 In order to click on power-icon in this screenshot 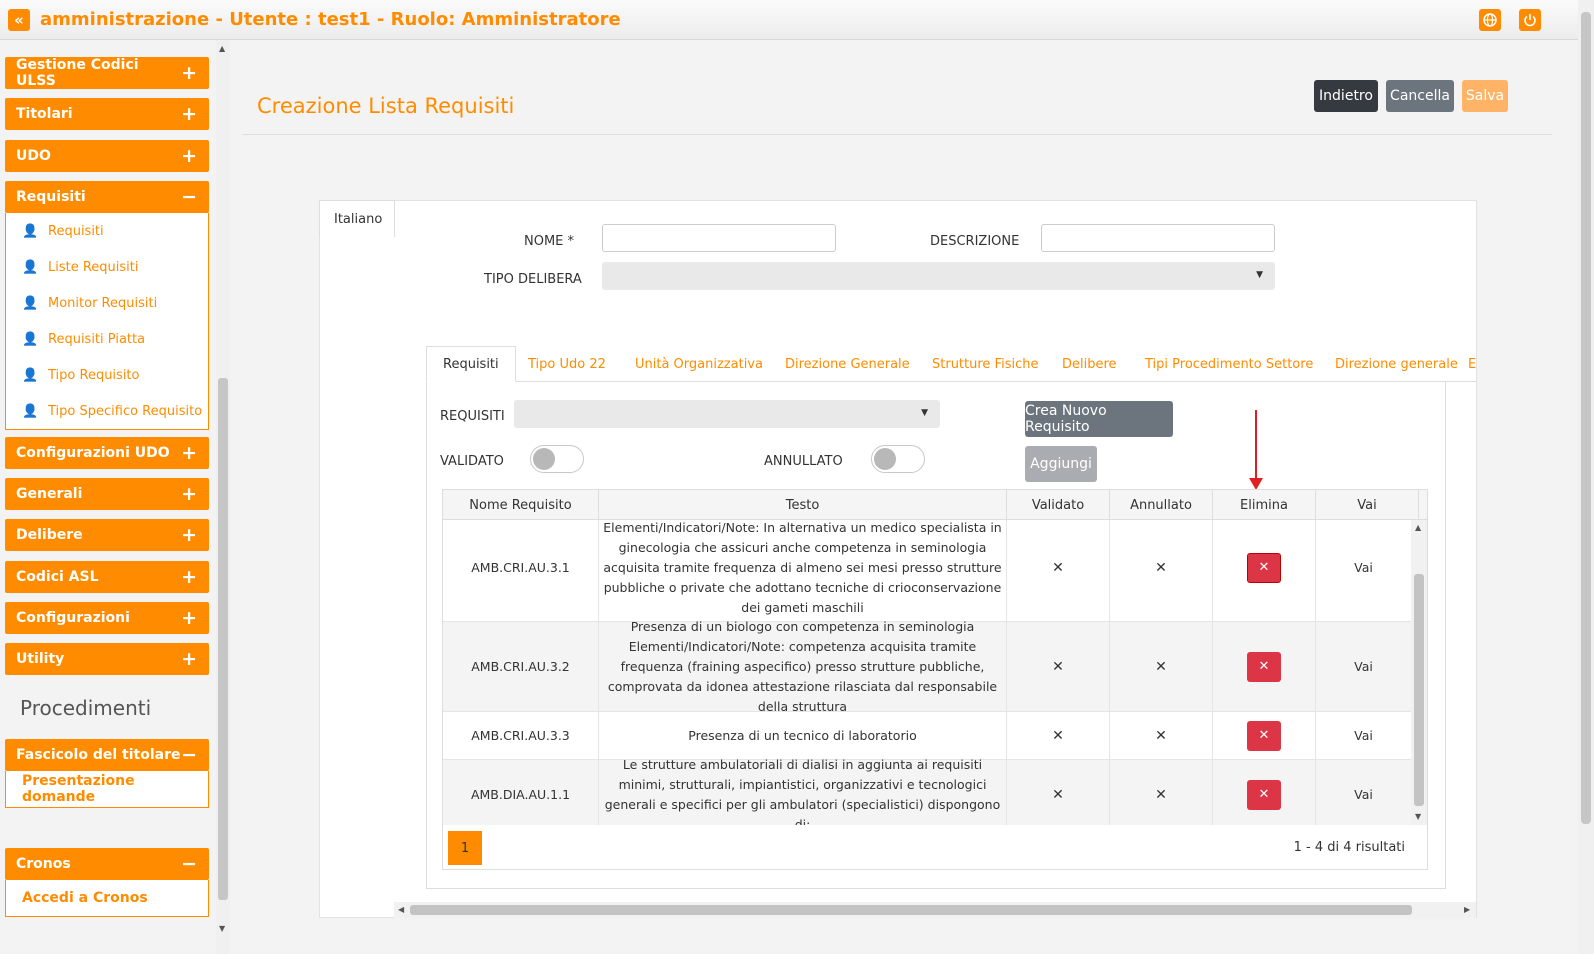, I will do `click(1530, 20)`.